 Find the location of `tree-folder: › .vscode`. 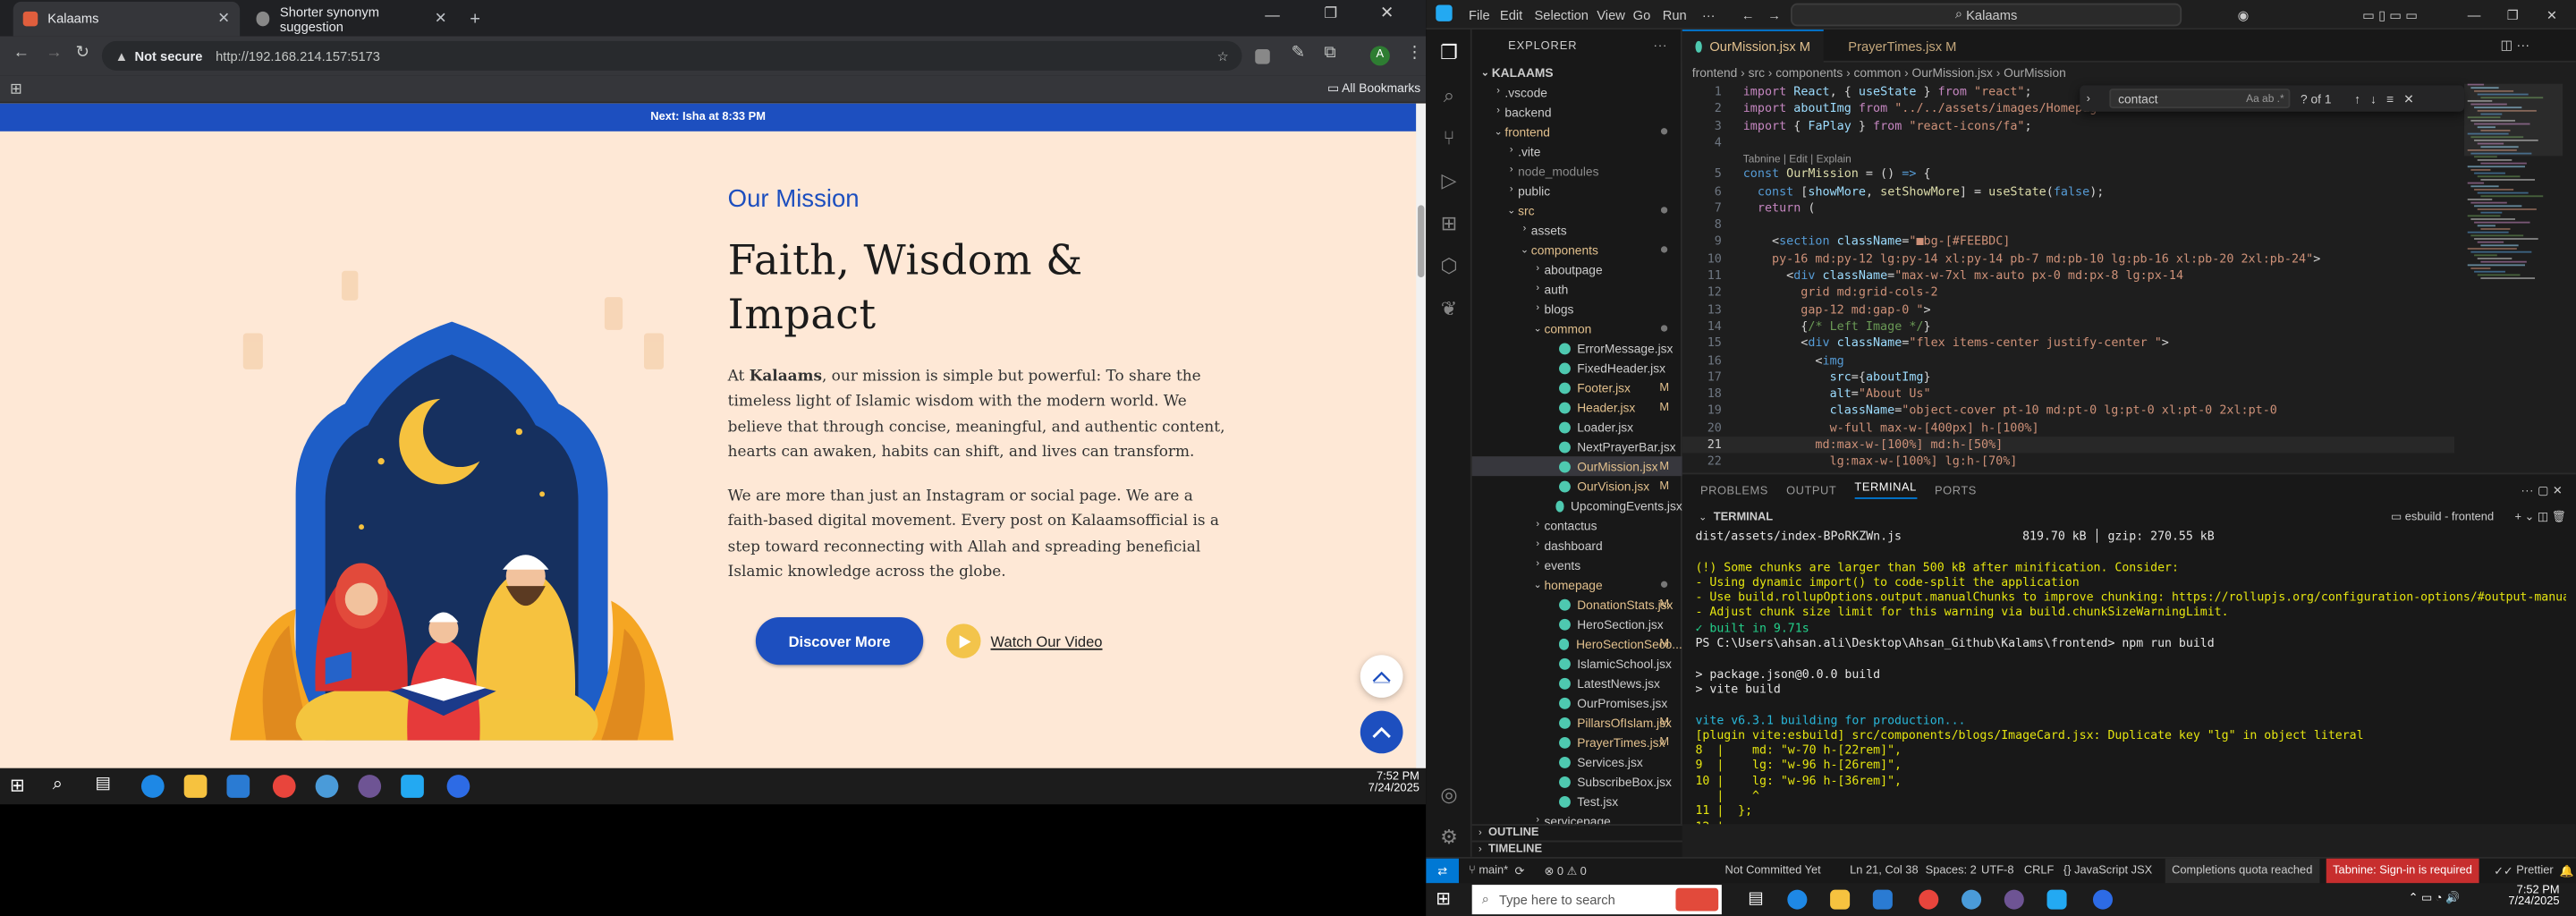

tree-folder: › .vscode is located at coordinates (1577, 92).